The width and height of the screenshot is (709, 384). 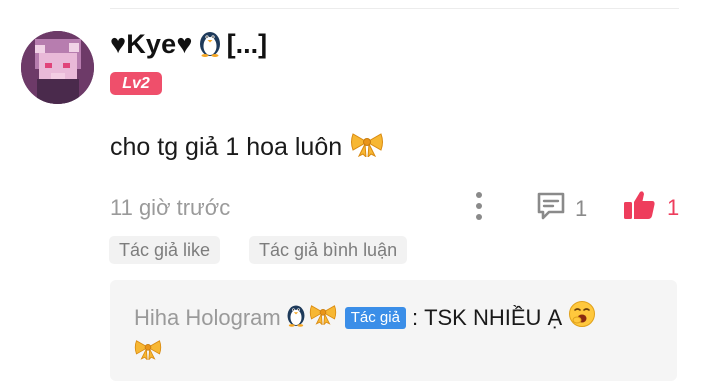 I want to click on like-count: 1, so click(x=673, y=207).